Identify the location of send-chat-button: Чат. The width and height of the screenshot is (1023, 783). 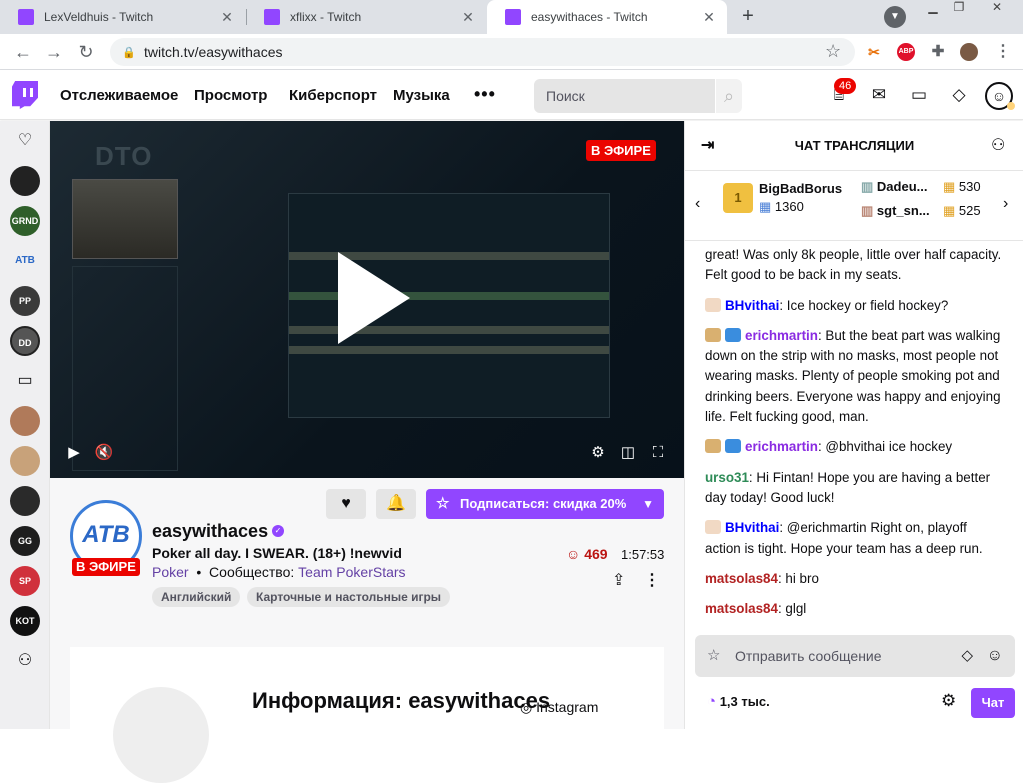
(993, 703).